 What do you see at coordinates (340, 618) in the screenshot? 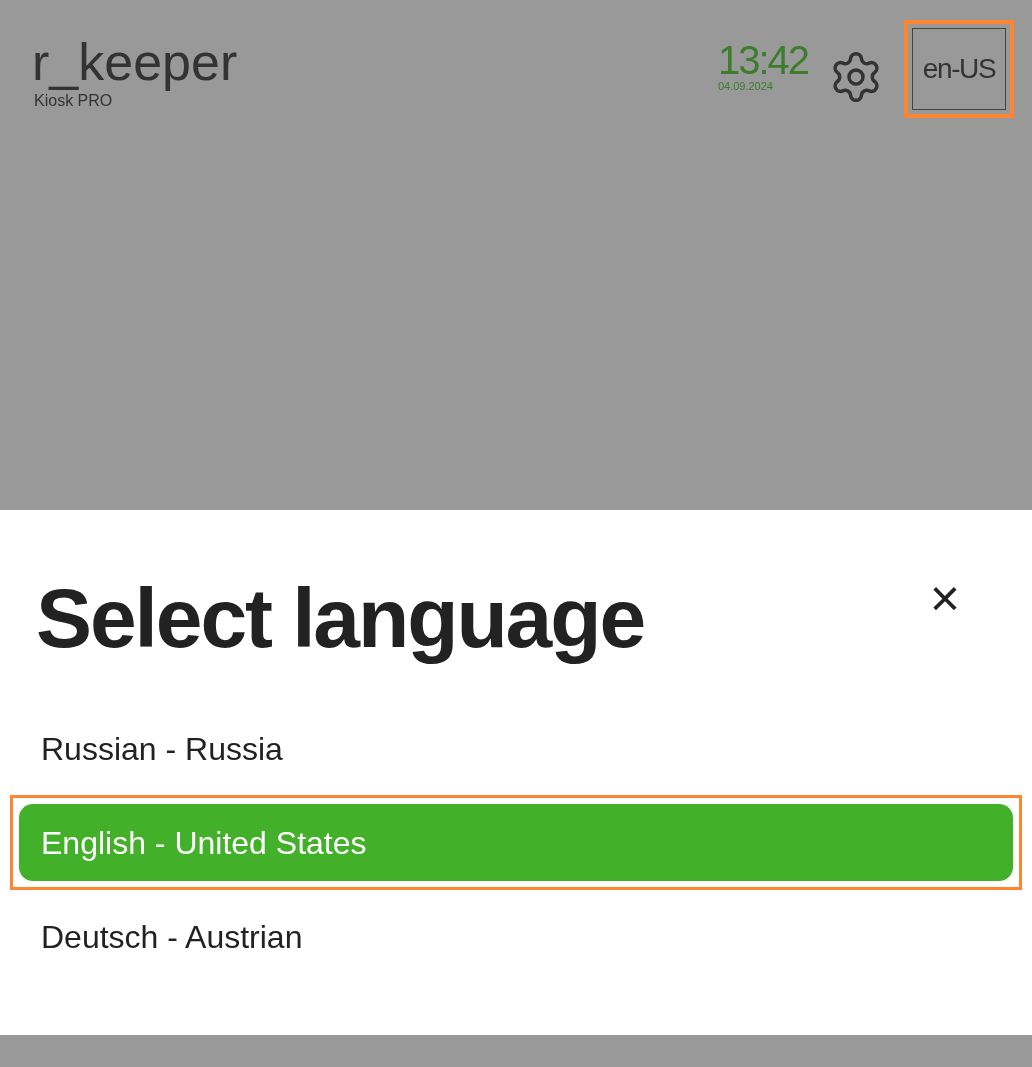
I see `dialog-title: Select language` at bounding box center [340, 618].